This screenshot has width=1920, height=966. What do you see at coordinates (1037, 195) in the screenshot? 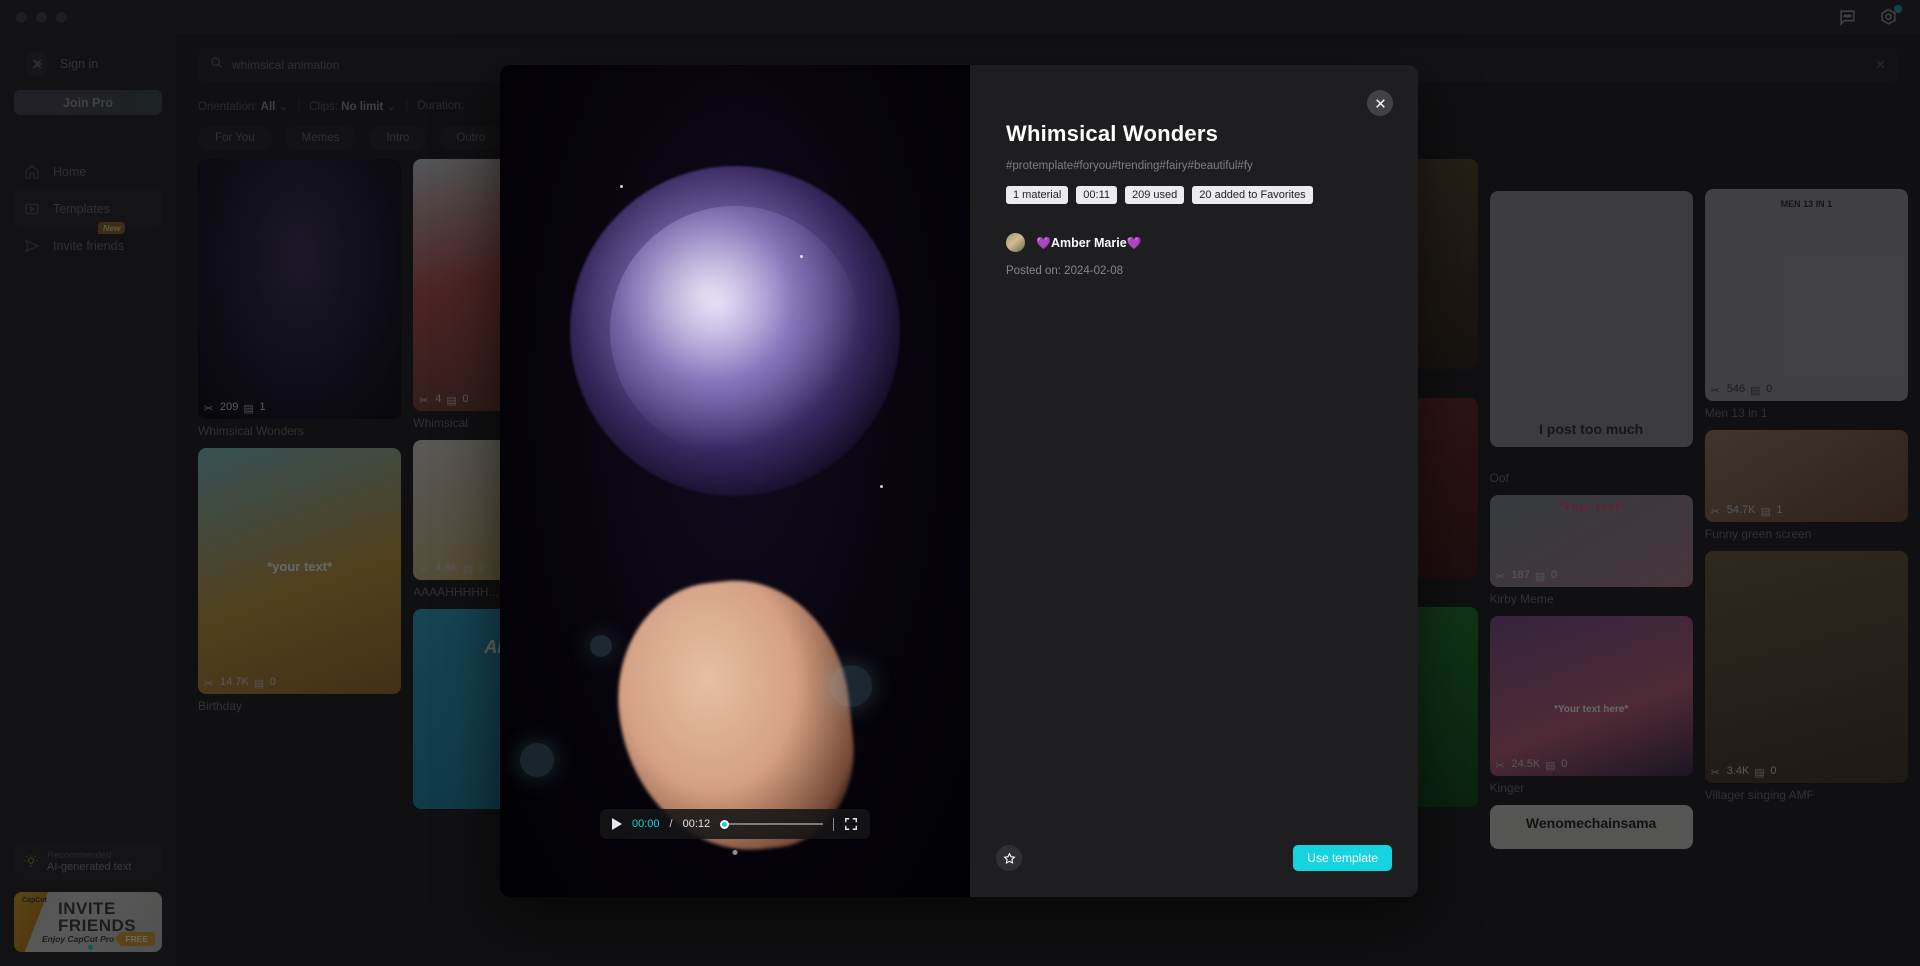
I see `status-badge: 1 material` at bounding box center [1037, 195].